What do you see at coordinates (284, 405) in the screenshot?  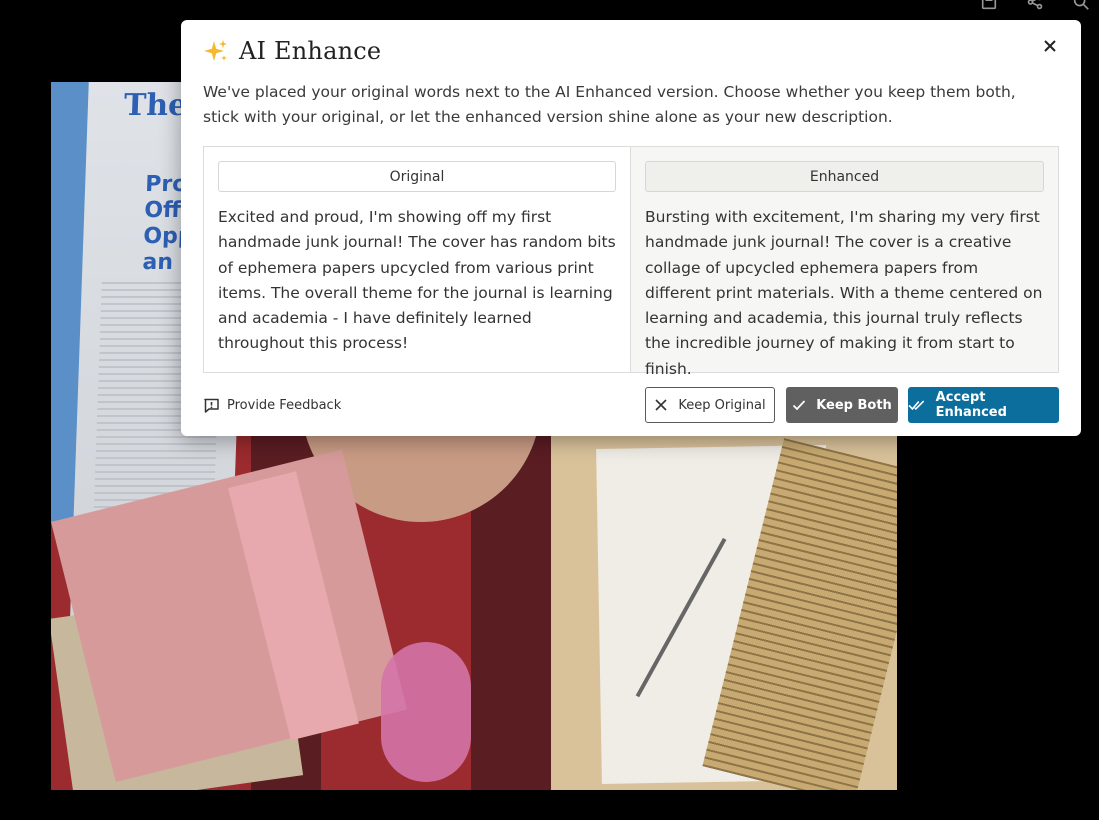 I see `feedback-label: Provide Feedback` at bounding box center [284, 405].